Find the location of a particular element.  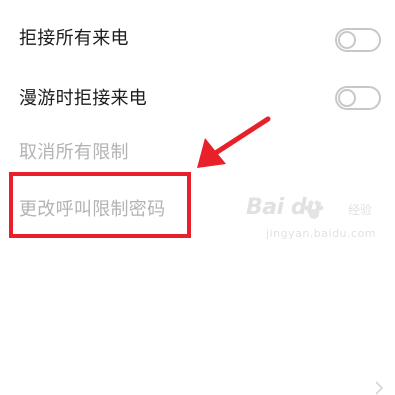

reject-calls-roaming-toggle is located at coordinates (358, 98).